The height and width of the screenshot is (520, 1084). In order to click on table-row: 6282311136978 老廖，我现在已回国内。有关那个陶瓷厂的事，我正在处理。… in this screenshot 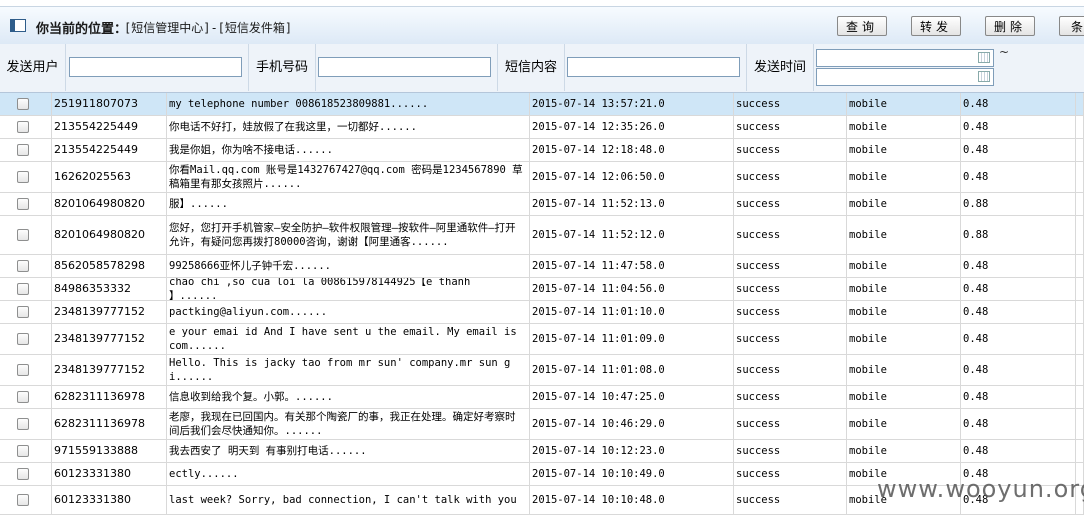, I will do `click(542, 424)`.